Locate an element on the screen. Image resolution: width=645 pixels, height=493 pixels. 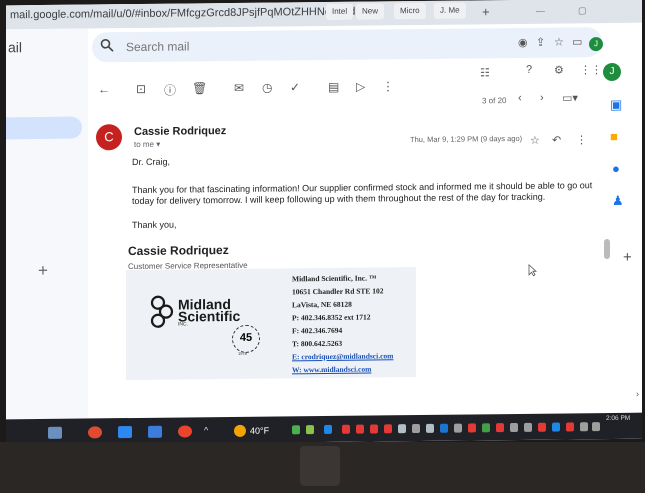
bookmark-star-icon: ☆ is located at coordinates (559, 41).